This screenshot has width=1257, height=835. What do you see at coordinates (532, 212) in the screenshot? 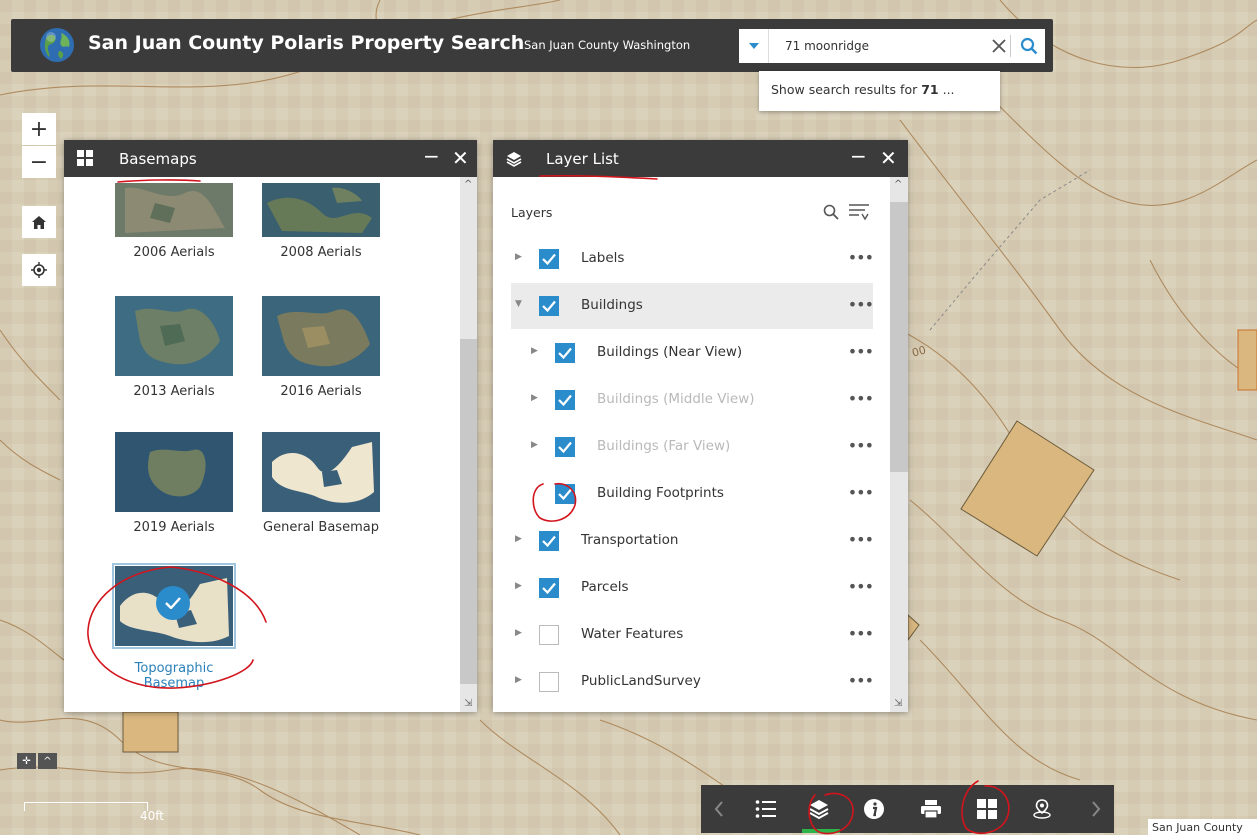
I see `layers-heading: Layers` at bounding box center [532, 212].